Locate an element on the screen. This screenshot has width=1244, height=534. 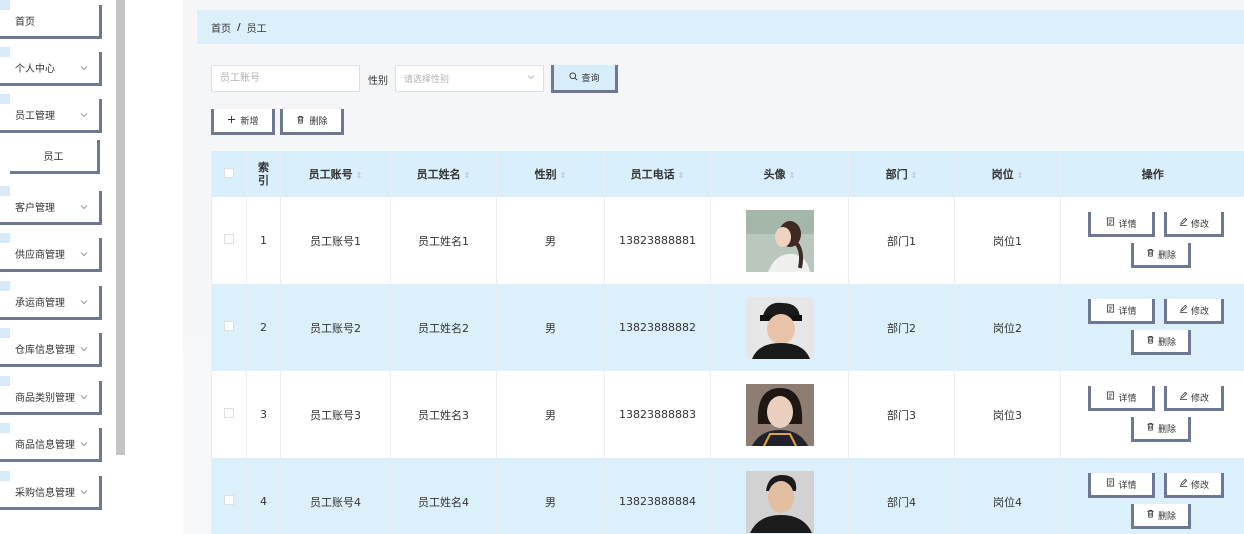
sidebar-scrollbar-thumb is located at coordinates (120, 227).